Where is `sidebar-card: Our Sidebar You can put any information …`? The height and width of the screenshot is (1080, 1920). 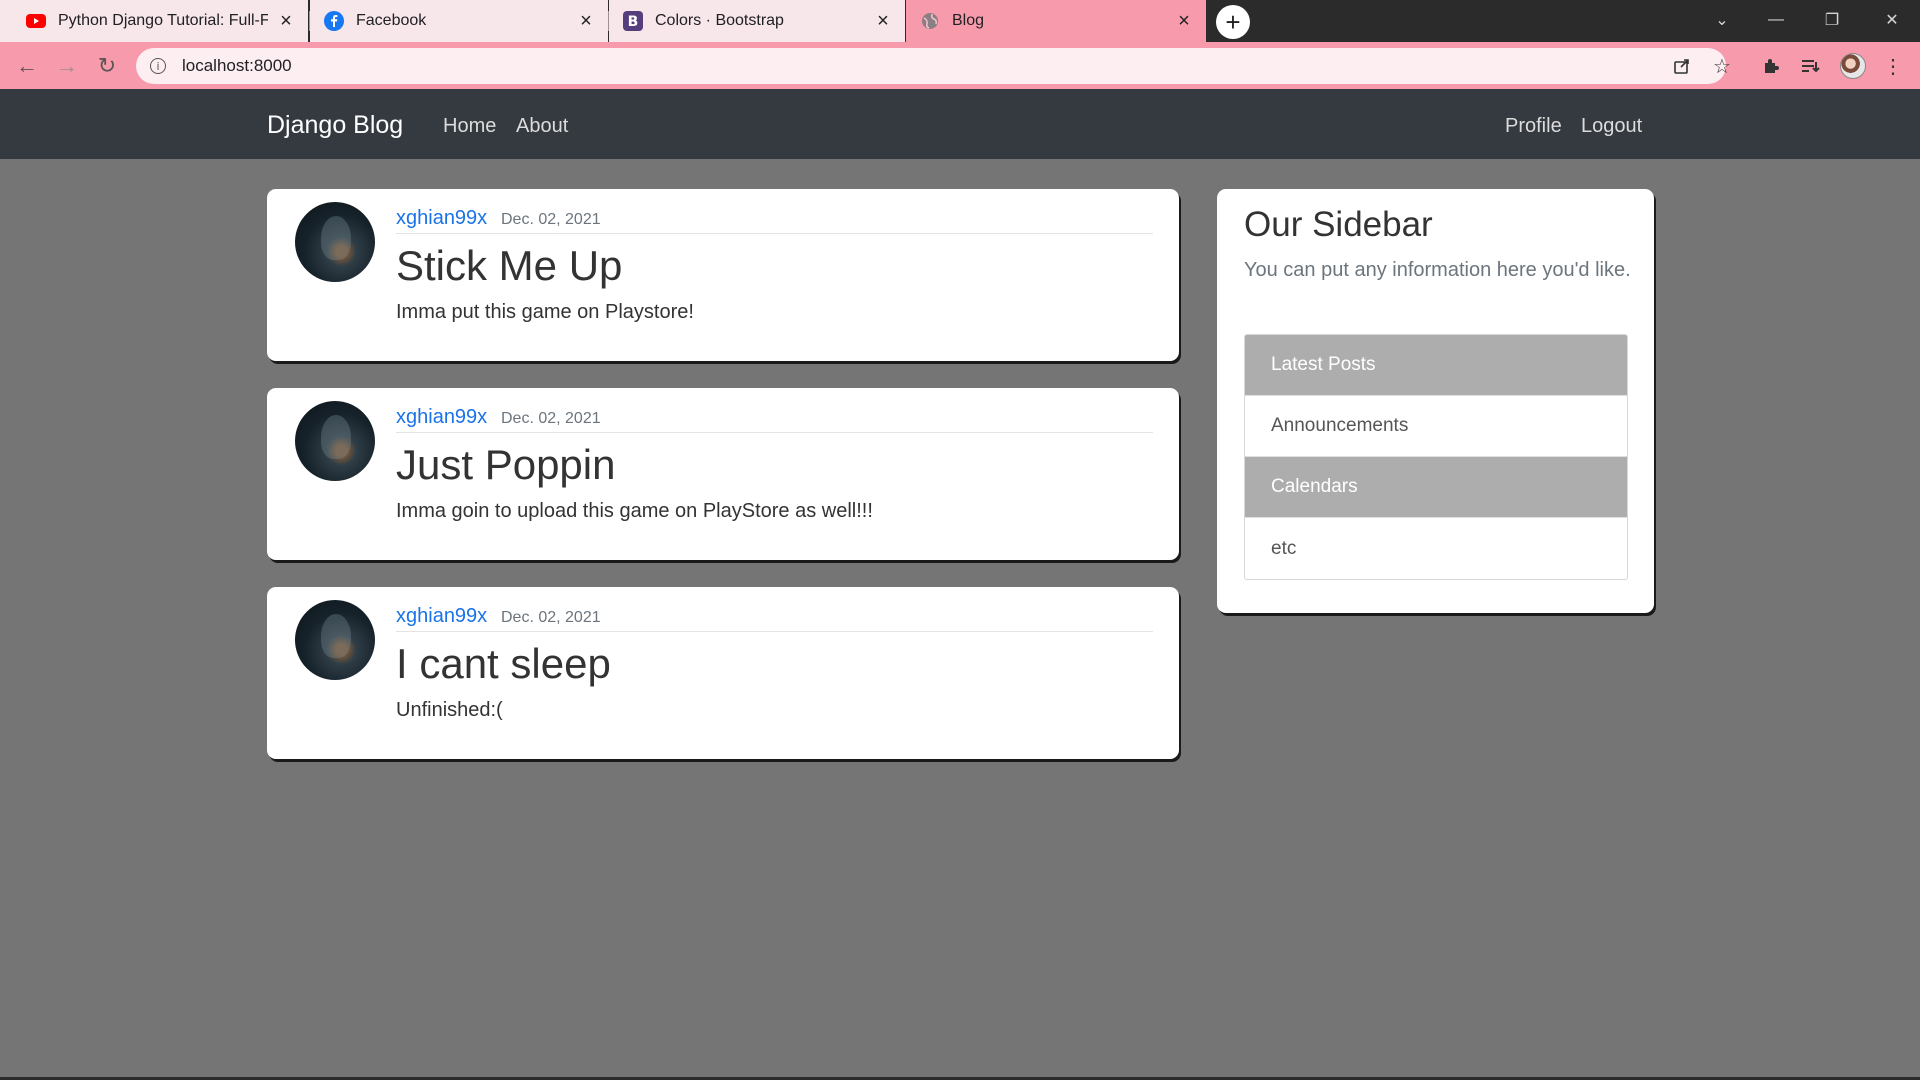
sidebar-card: Our Sidebar You can put any information … is located at coordinates (1435, 401).